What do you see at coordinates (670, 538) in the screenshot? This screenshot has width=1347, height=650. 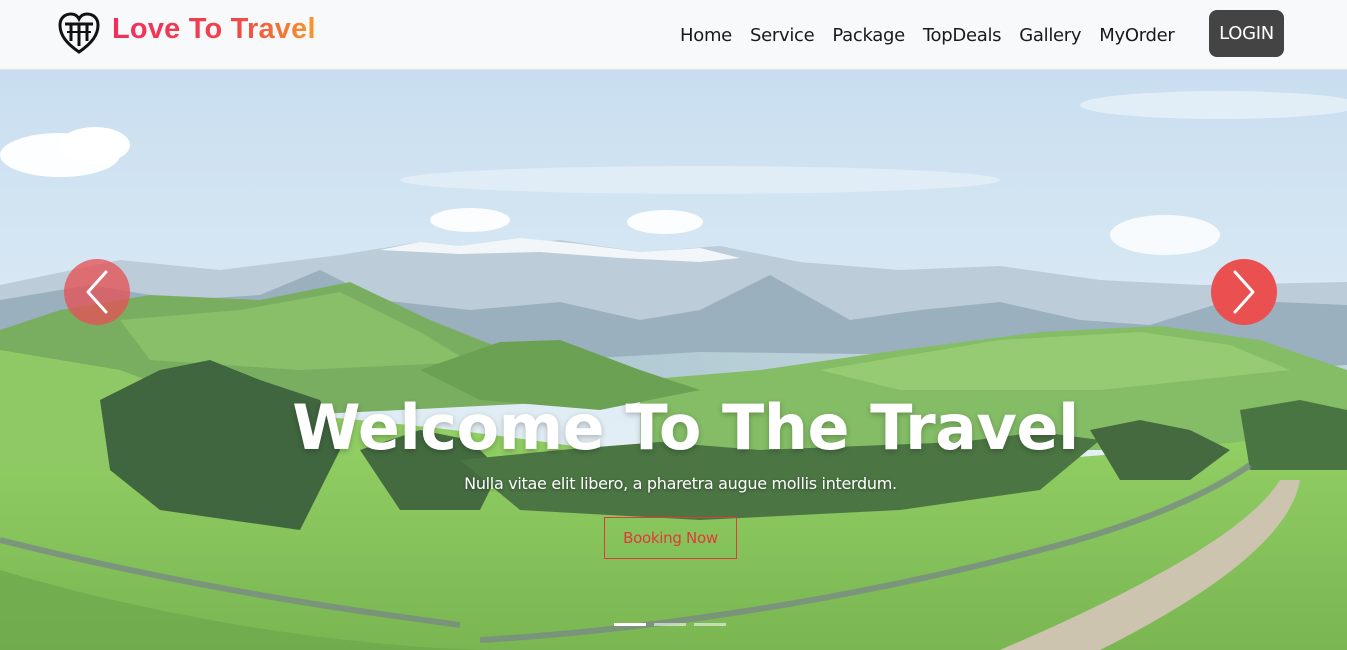 I see `booking-now-button: Booking Now` at bounding box center [670, 538].